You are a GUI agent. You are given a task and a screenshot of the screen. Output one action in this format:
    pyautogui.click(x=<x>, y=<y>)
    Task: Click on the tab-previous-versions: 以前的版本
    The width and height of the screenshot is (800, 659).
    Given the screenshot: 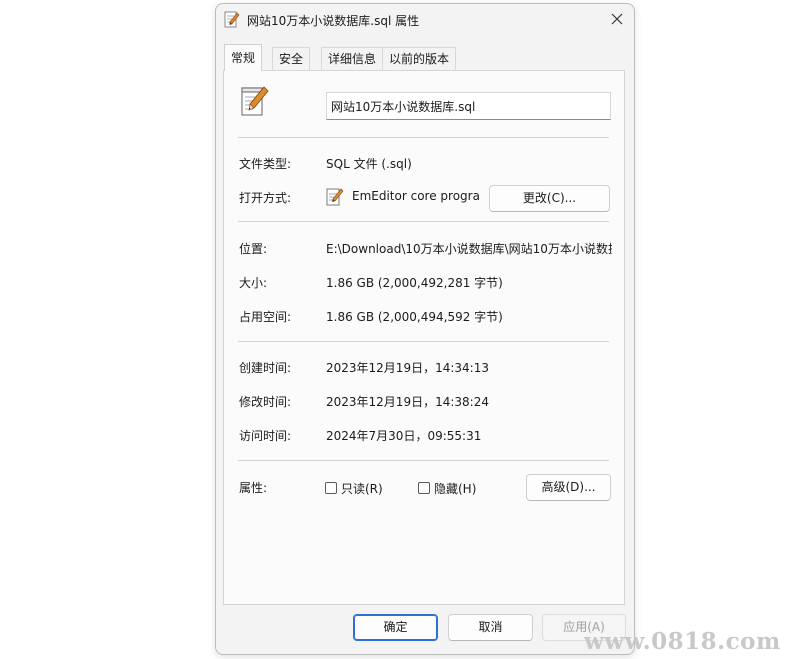 What is the action you would take?
    pyautogui.click(x=419, y=58)
    